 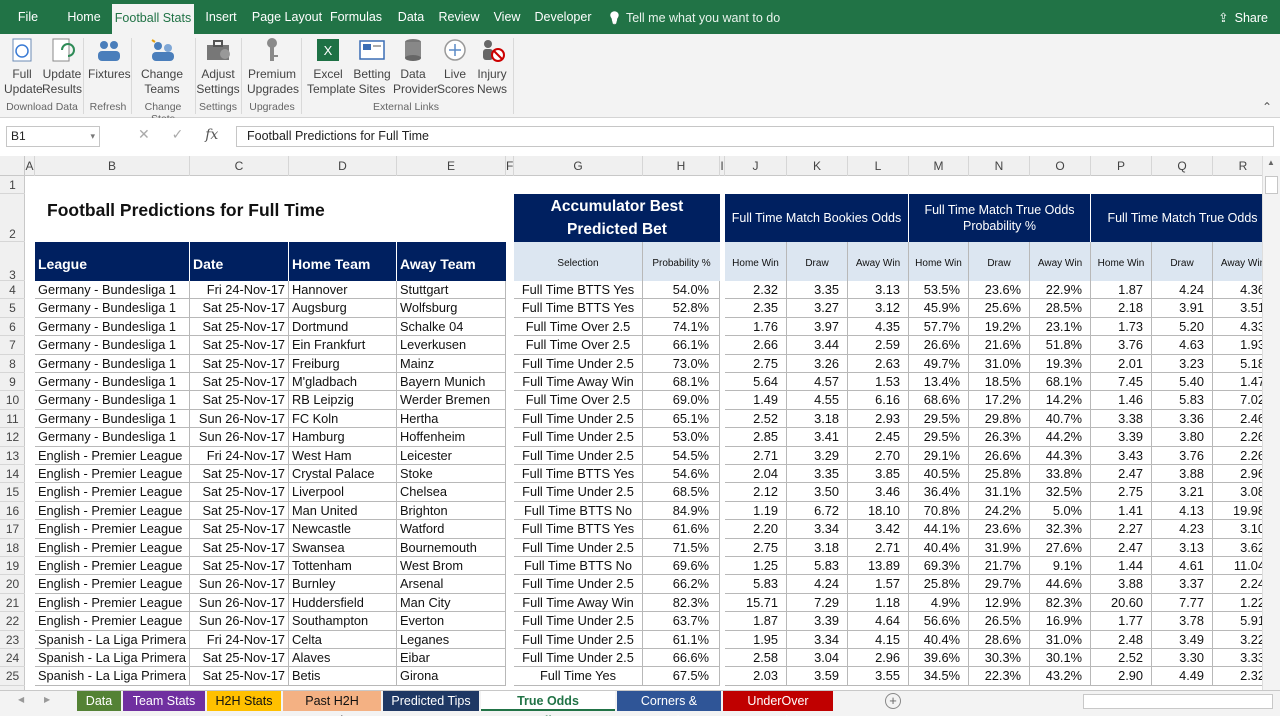 What do you see at coordinates (1060, 603) in the screenshot?
I see `cell-odds: 82.3%` at bounding box center [1060, 603].